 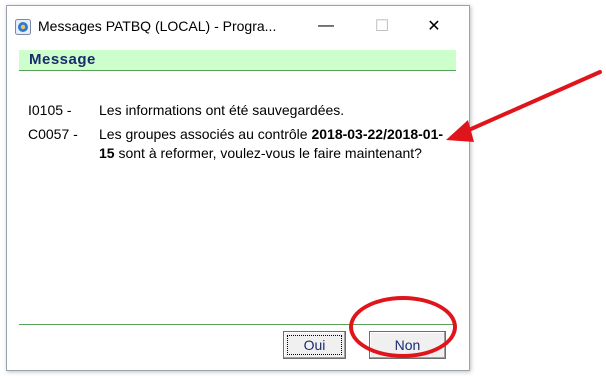 I want to click on message-code: I0105 -, so click(x=50, y=110).